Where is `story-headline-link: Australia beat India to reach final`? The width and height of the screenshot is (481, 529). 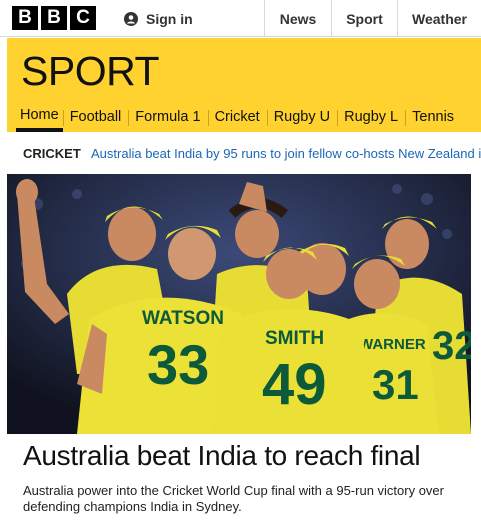 story-headline-link: Australia beat India to reach final is located at coordinates (222, 456).